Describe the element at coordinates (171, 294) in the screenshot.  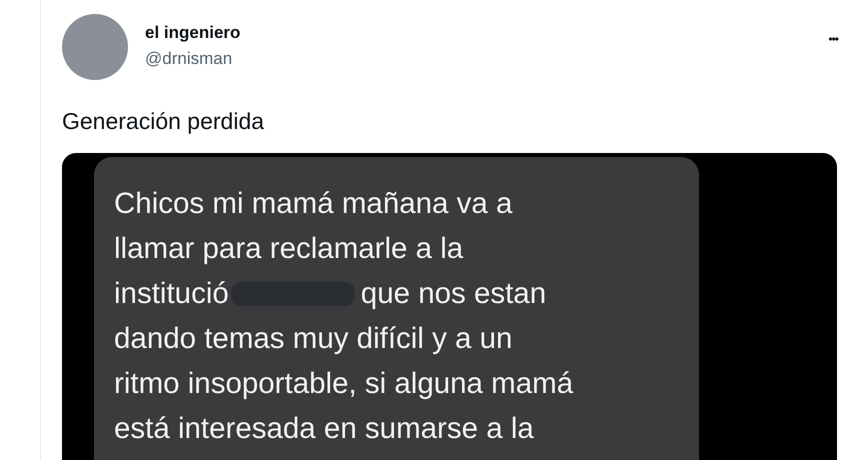
I see `message-text: institució` at that location.